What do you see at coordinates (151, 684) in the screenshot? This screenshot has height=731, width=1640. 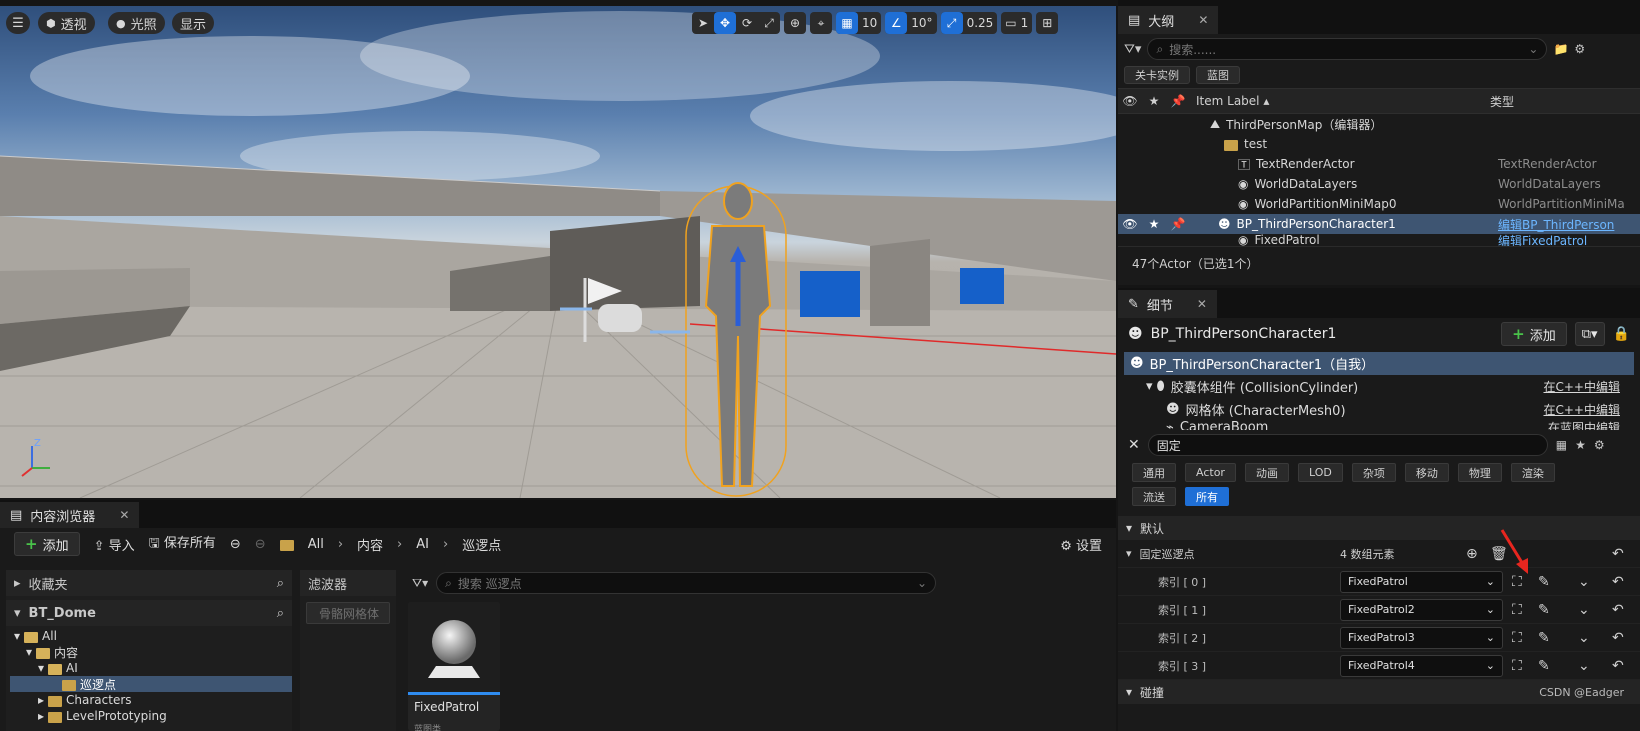 I see `folder-row-patrol-selected: 巡逻点` at bounding box center [151, 684].